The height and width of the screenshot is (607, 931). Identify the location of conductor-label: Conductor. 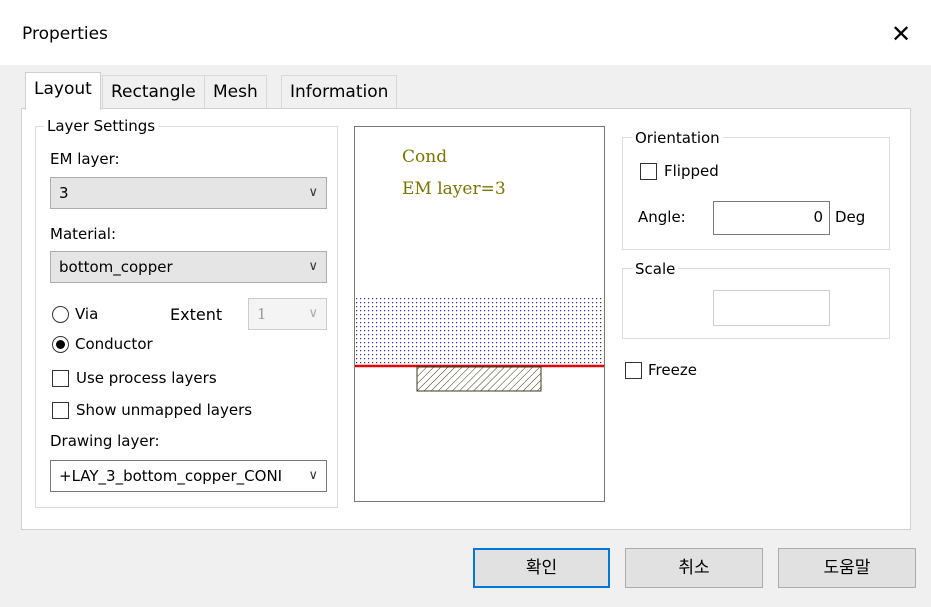
(114, 344).